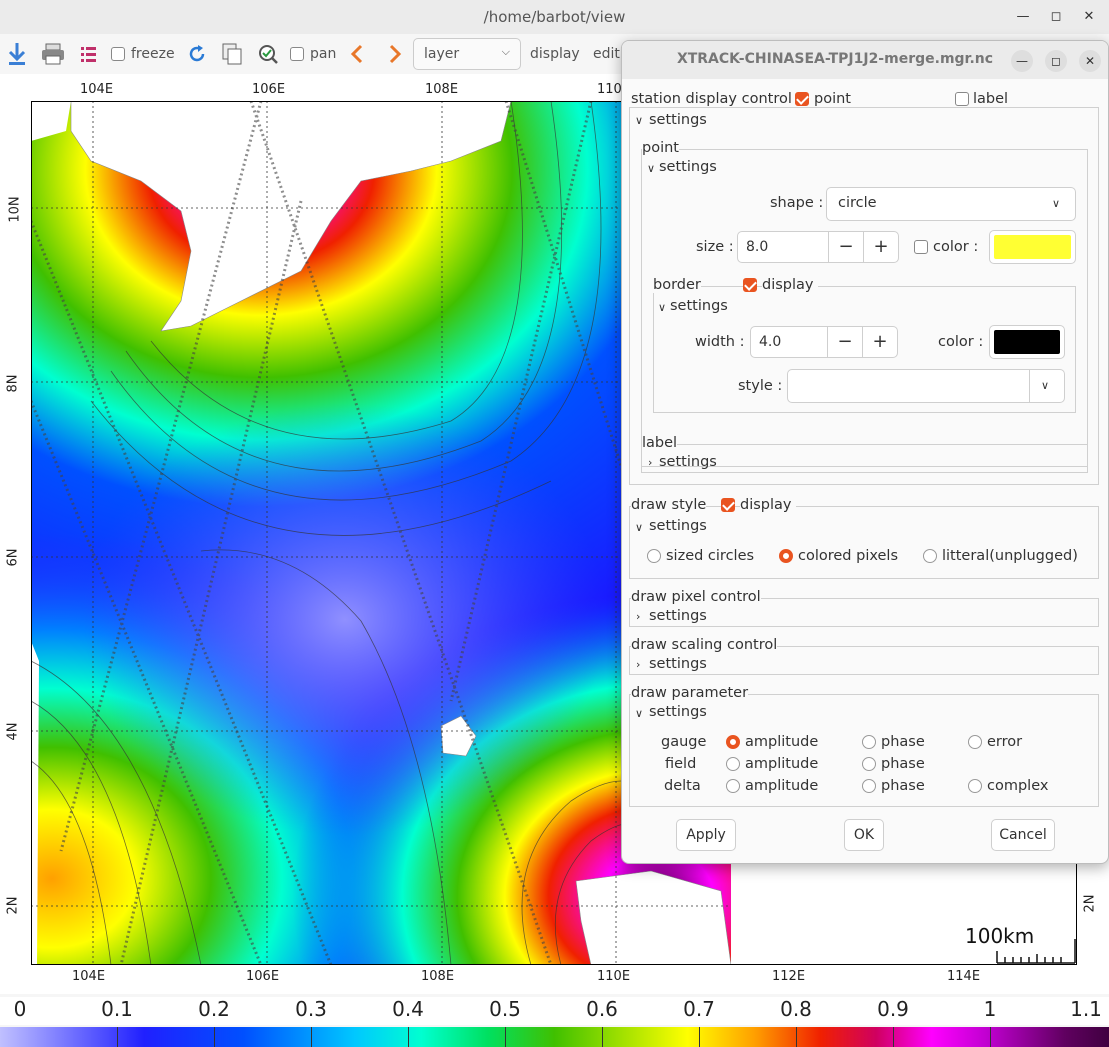 The image size is (1109, 1047). What do you see at coordinates (962, 99) in the screenshot?
I see `label-checkbox` at bounding box center [962, 99].